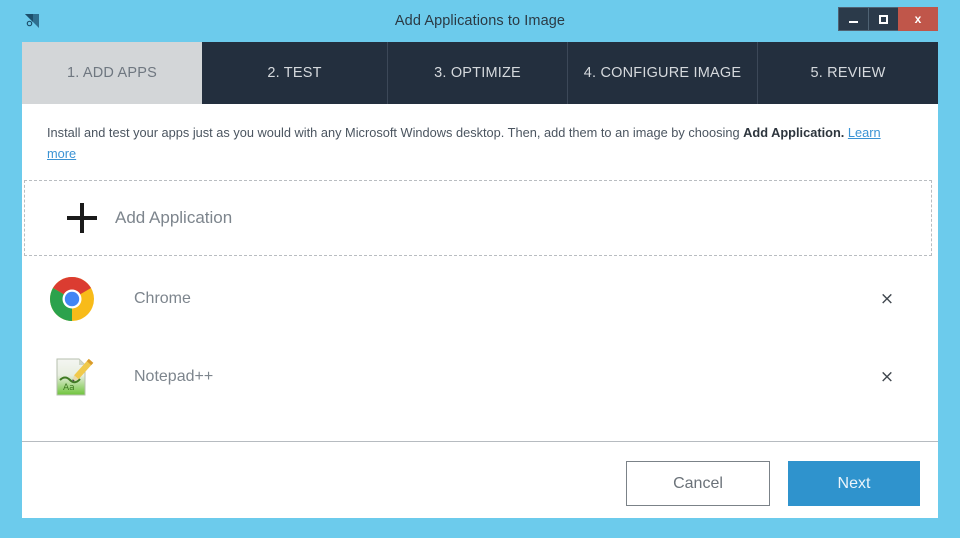 The height and width of the screenshot is (538, 960). I want to click on tab-add-apps: 1. ADD APPS, so click(112, 77).